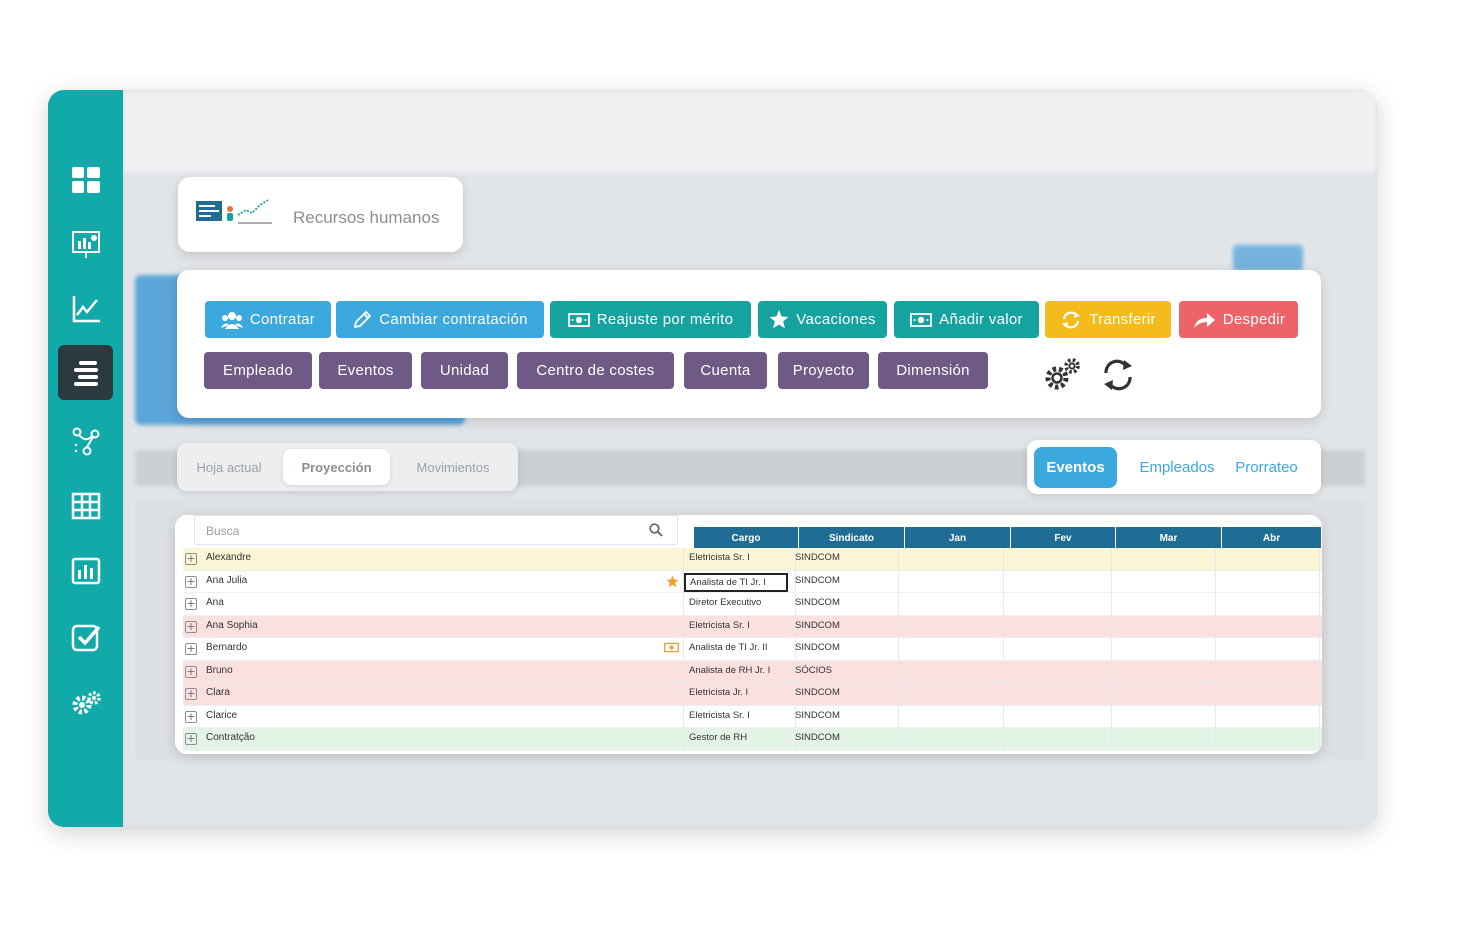 Image resolution: width=1461 pixels, height=936 pixels. Describe the element at coordinates (729, 670) in the screenshot. I see `cargo-cell: Analista de RH Jr. I` at that location.